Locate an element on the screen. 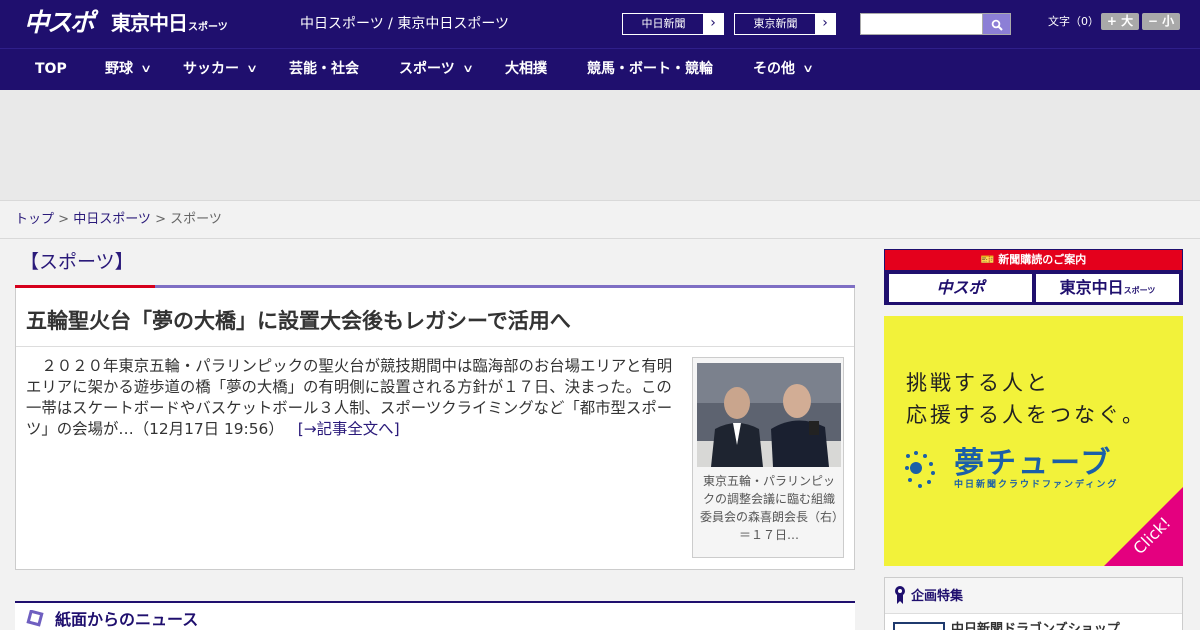 The height and width of the screenshot is (630, 1200). article-photo is located at coordinates (769, 415).